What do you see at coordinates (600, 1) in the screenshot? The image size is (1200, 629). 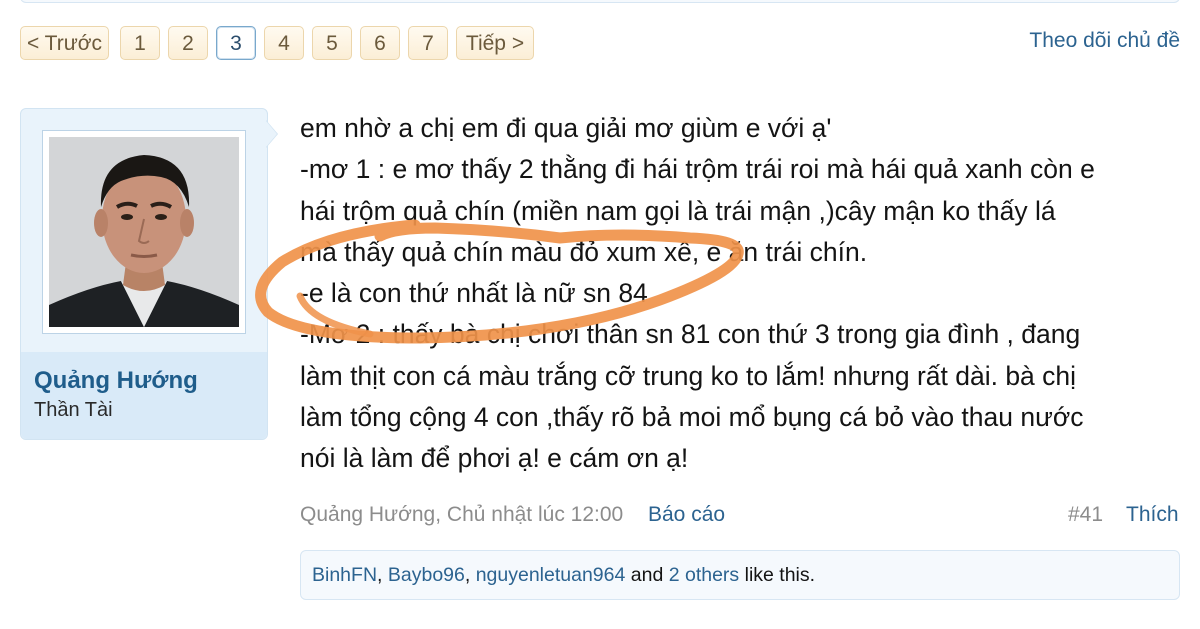 I see `previous-post-edge` at bounding box center [600, 1].